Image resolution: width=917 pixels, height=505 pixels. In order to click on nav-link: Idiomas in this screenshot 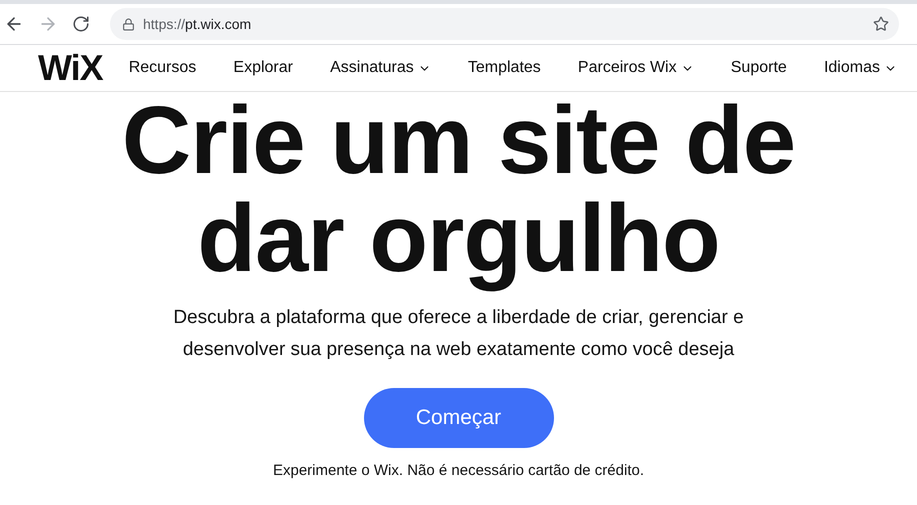, I will do `click(860, 68)`.